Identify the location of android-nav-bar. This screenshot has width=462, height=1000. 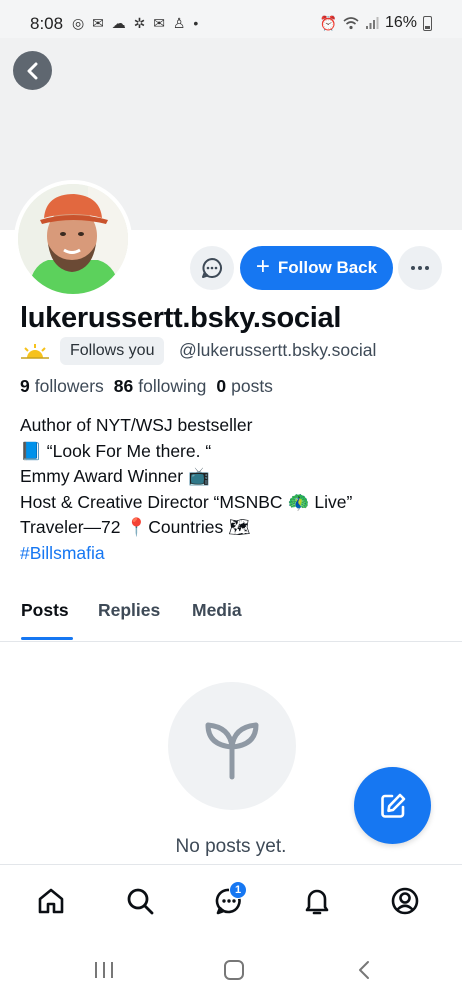
(231, 970).